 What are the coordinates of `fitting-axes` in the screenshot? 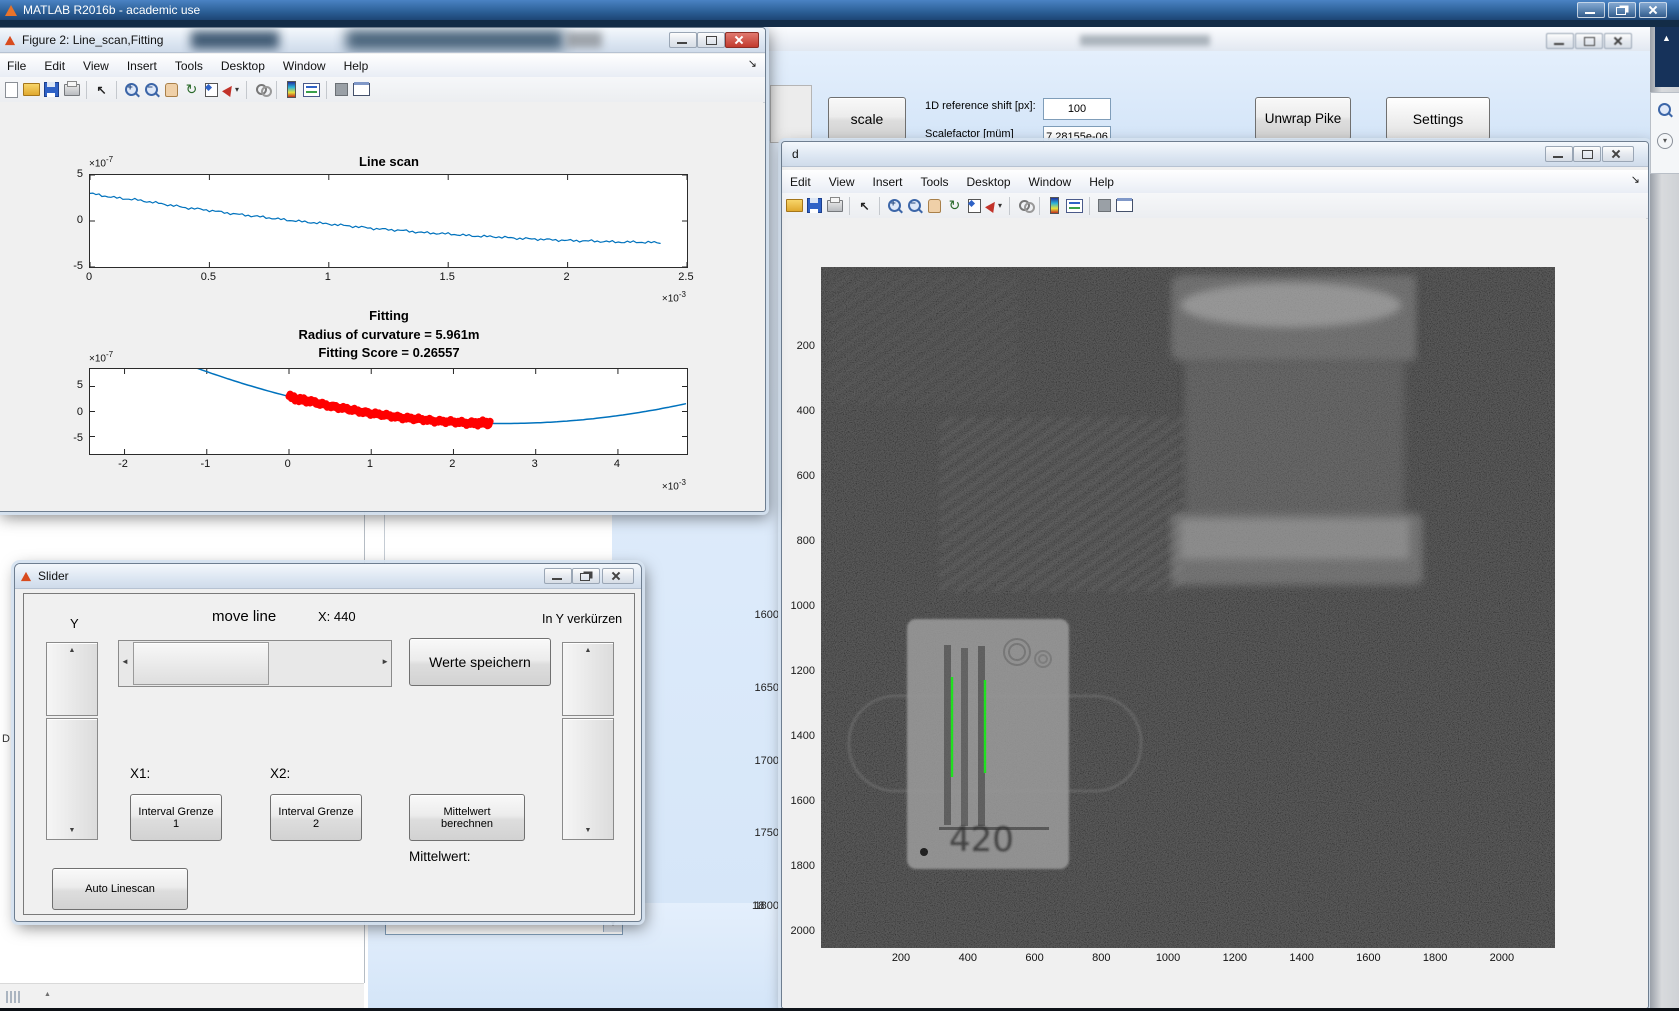 It's located at (388, 411).